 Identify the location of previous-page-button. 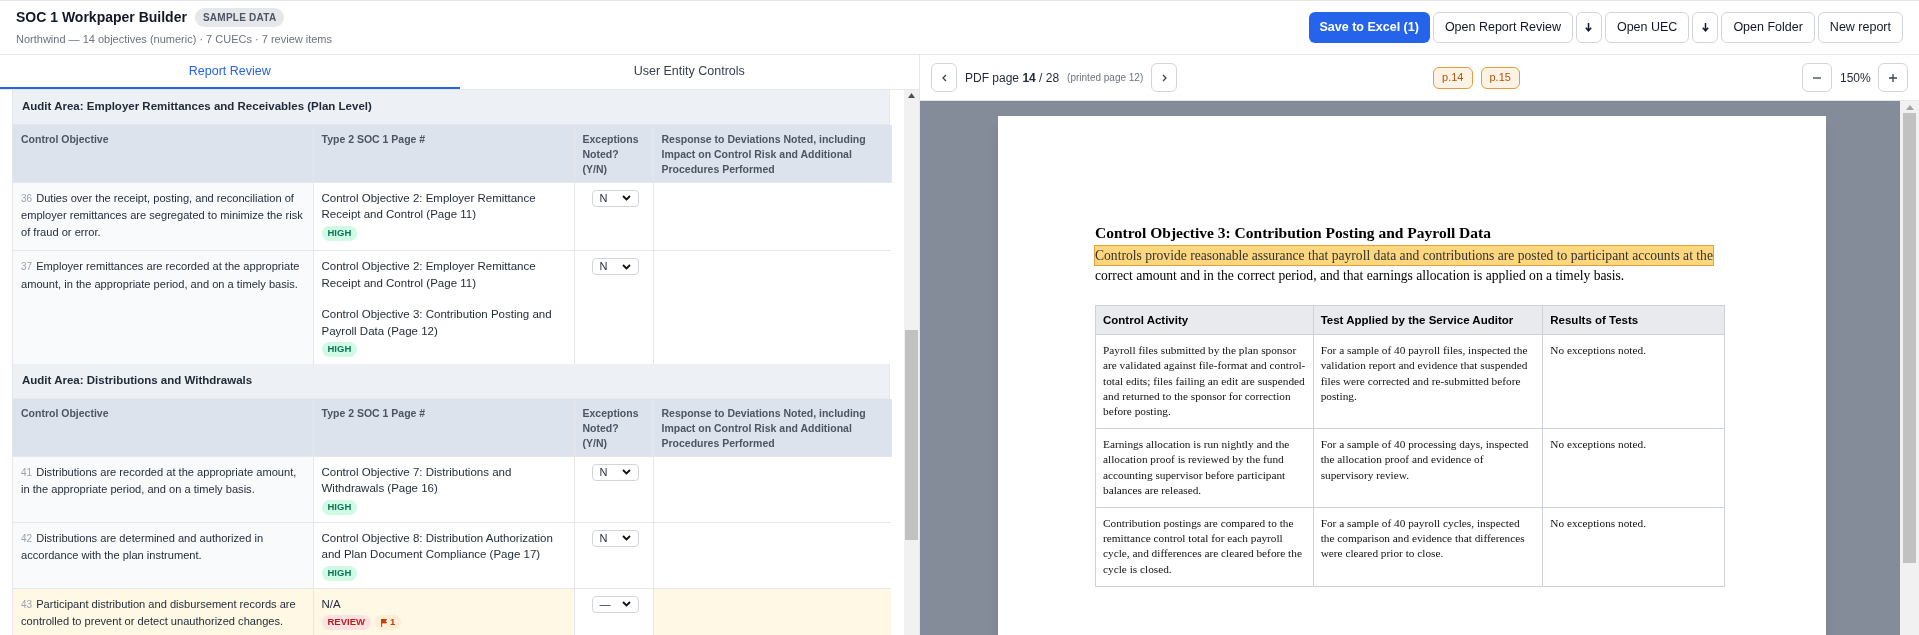
(944, 77).